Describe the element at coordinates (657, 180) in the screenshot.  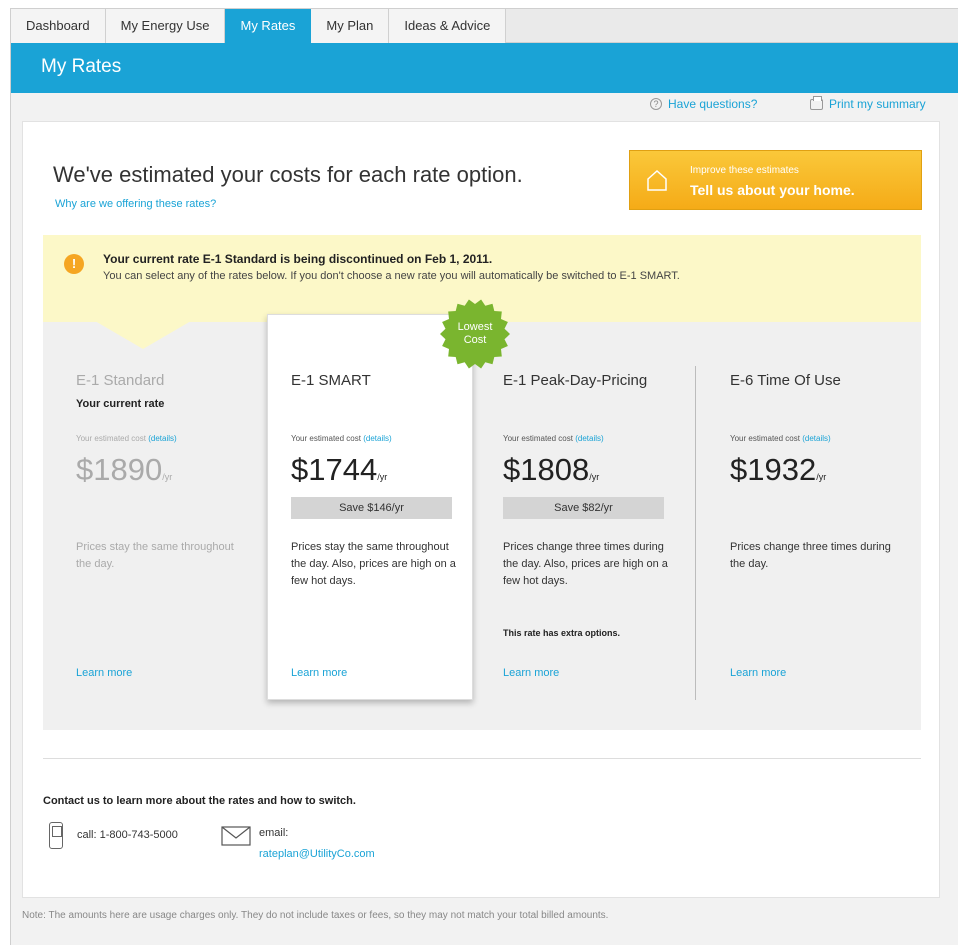
I see `house-icon` at that location.